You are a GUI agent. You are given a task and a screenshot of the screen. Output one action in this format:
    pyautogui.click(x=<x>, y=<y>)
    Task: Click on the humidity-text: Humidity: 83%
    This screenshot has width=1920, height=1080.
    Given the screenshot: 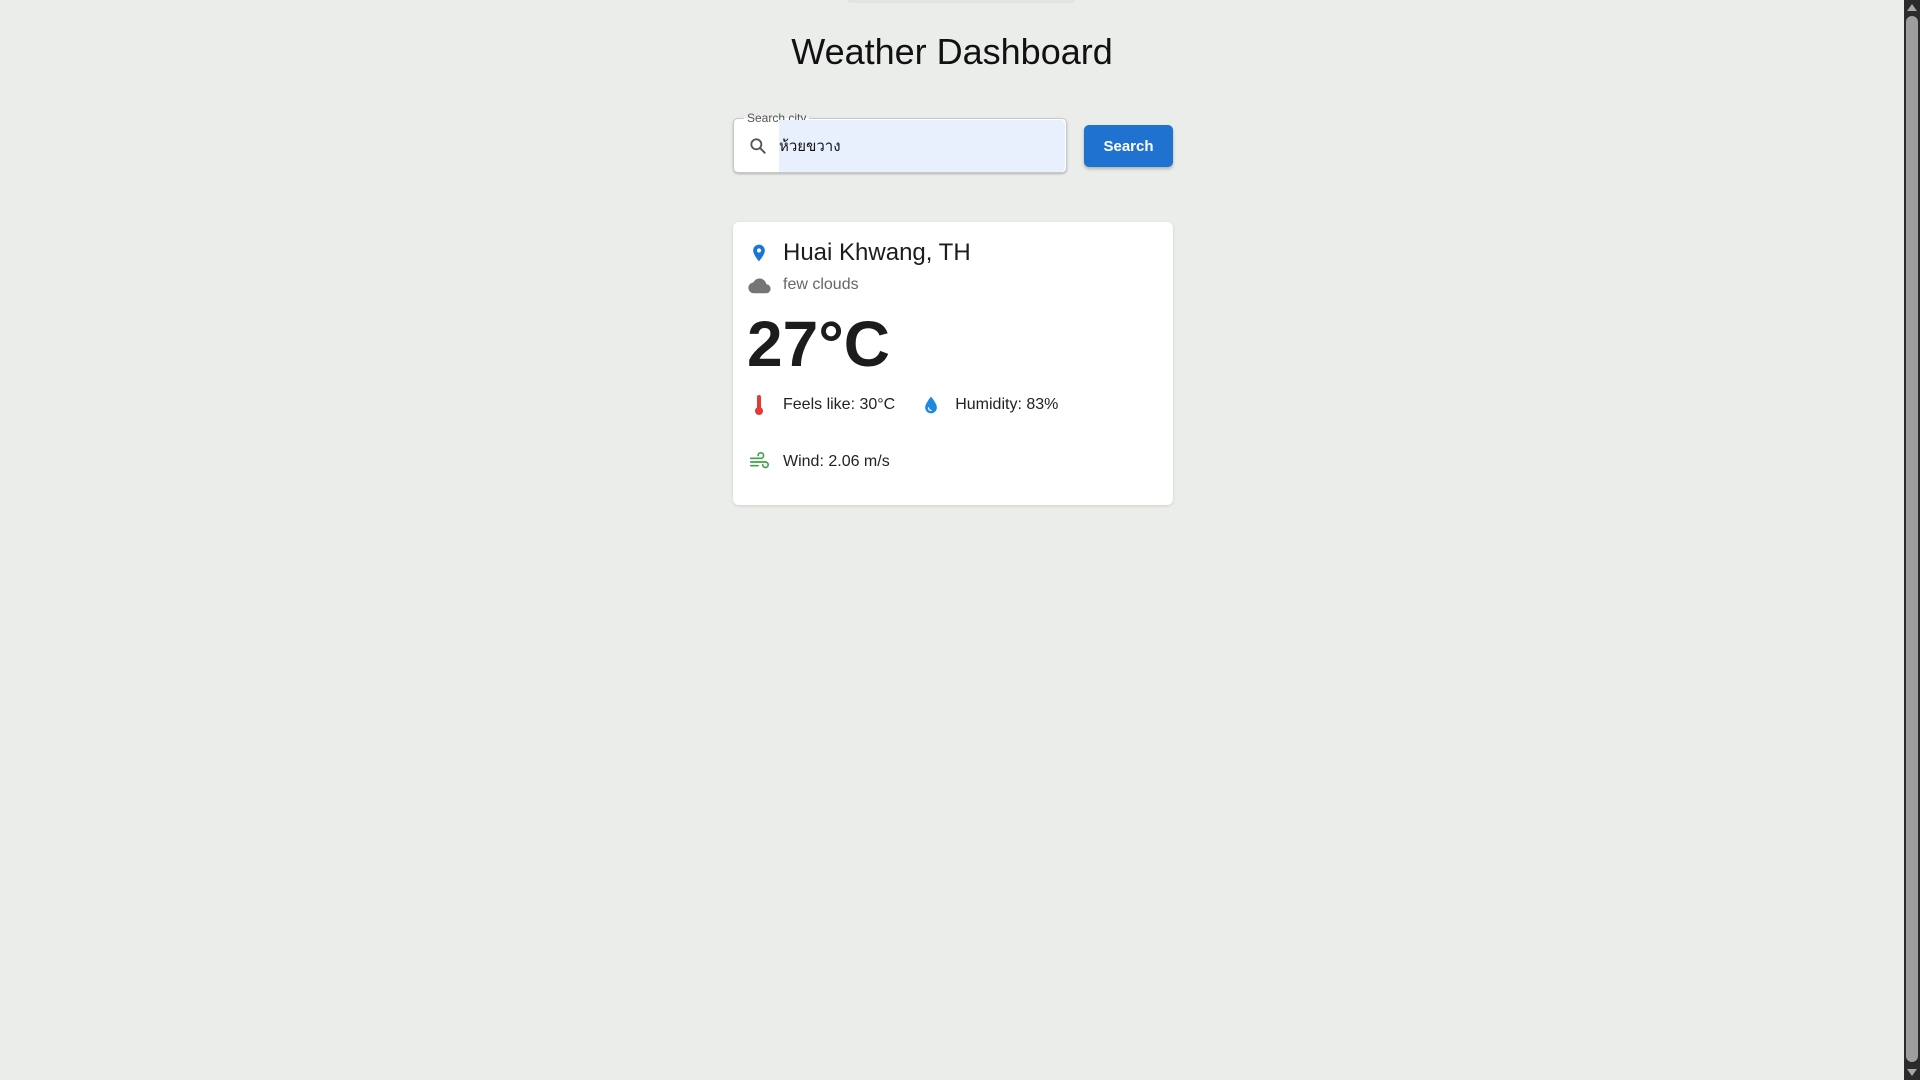 What is the action you would take?
    pyautogui.click(x=1007, y=404)
    